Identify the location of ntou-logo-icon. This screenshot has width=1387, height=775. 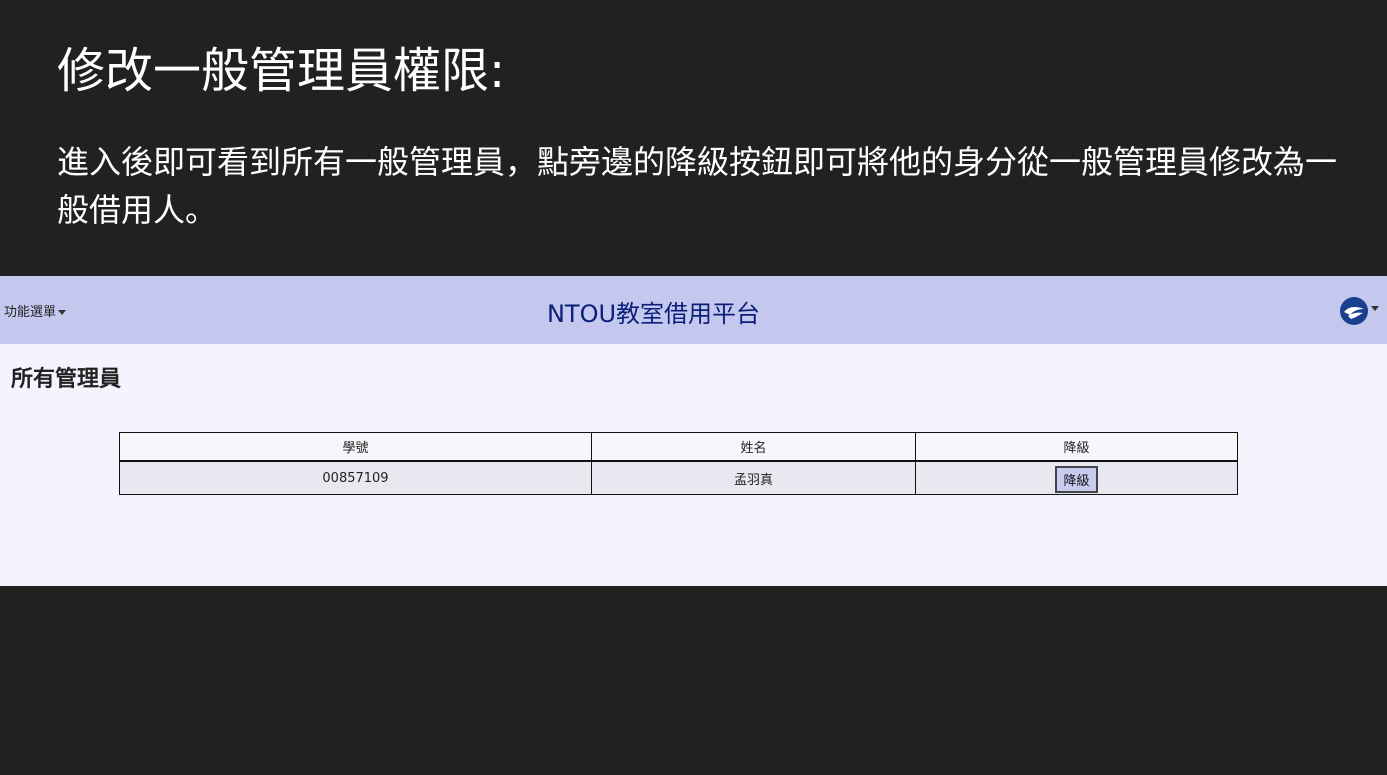
(1354, 311).